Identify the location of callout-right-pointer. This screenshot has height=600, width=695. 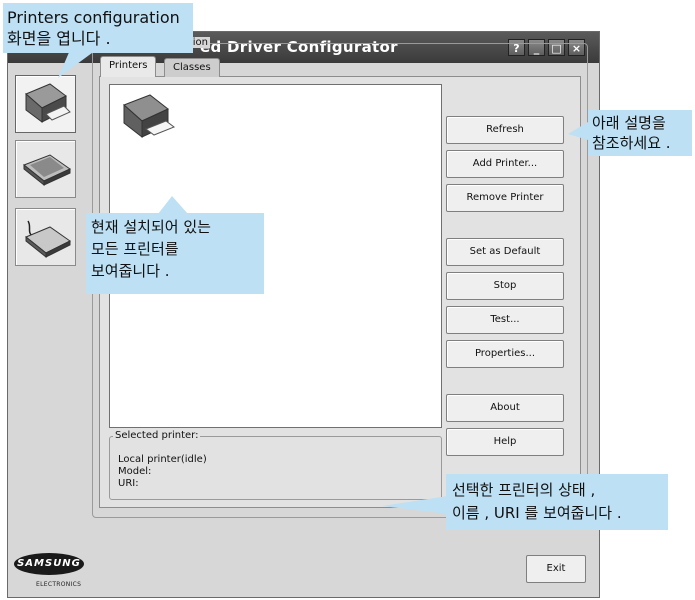
(578, 131).